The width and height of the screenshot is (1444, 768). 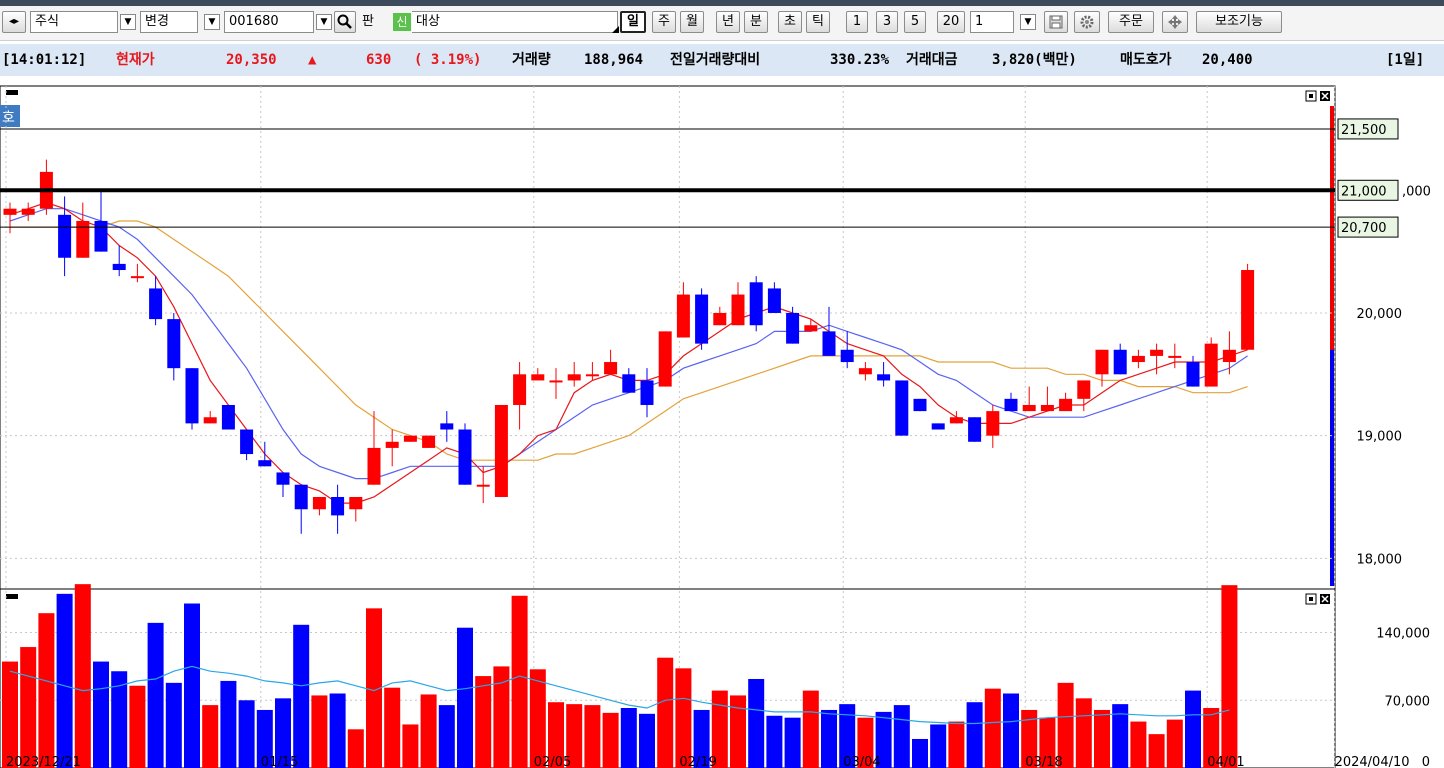 What do you see at coordinates (14, 22) in the screenshot?
I see `nav-arrows-button: ◂▸` at bounding box center [14, 22].